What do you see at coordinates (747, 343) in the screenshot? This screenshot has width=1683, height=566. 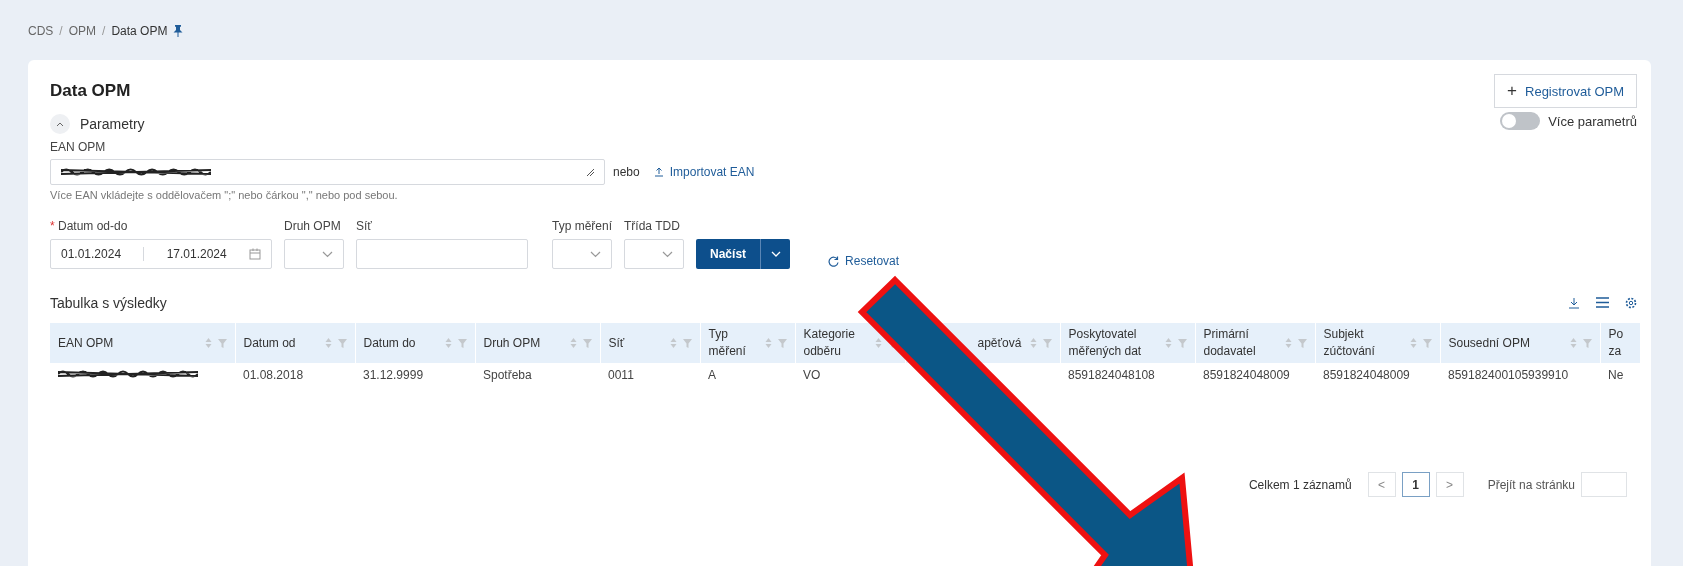 I see `column-header: Typ měření` at bounding box center [747, 343].